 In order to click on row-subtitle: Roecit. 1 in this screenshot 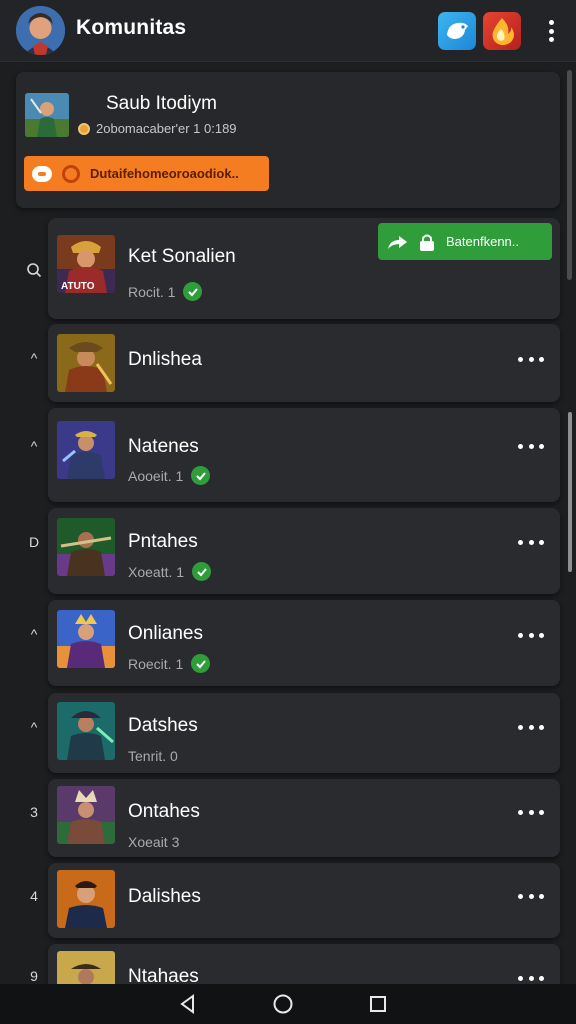, I will do `click(169, 663)`.